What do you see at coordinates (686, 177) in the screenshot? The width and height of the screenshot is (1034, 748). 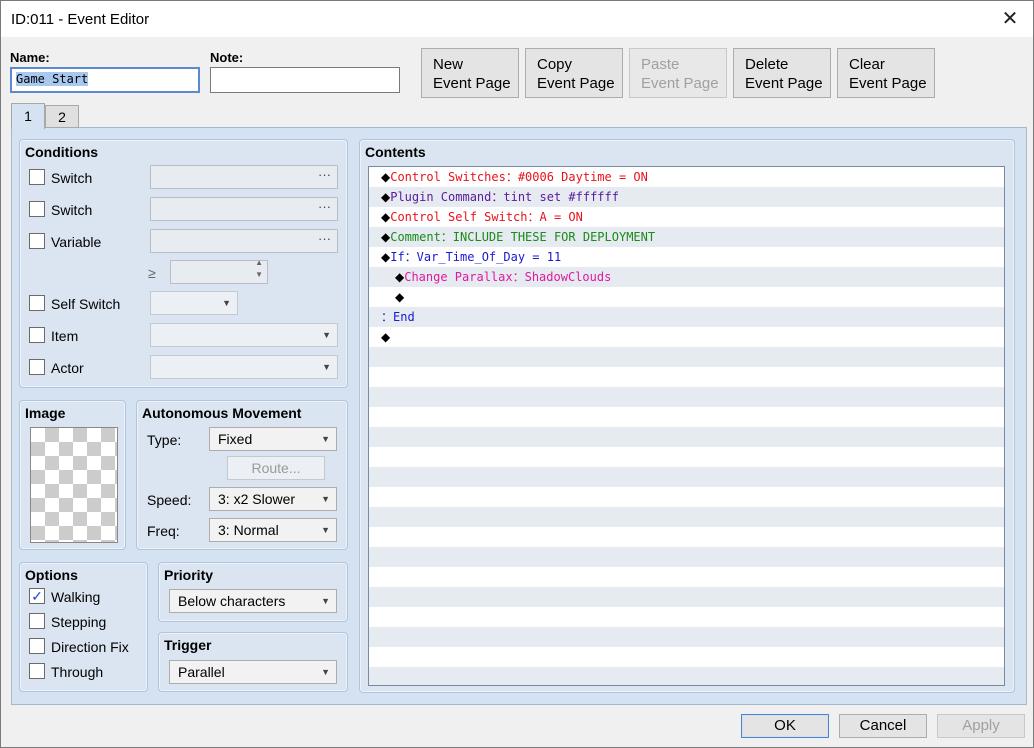 I see `command-row: ◆Control Switches：#0006 Daytime = ON` at bounding box center [686, 177].